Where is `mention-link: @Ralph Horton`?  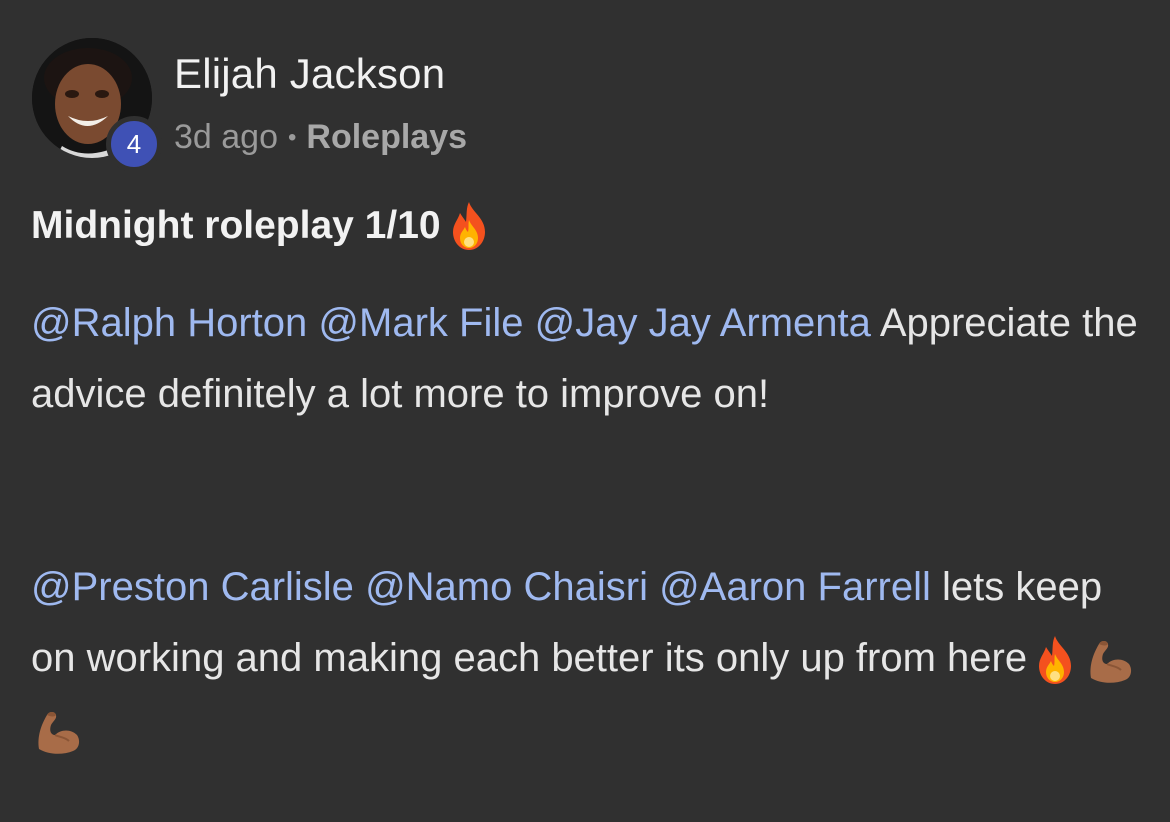
mention-link: @Ralph Horton is located at coordinates (169, 323).